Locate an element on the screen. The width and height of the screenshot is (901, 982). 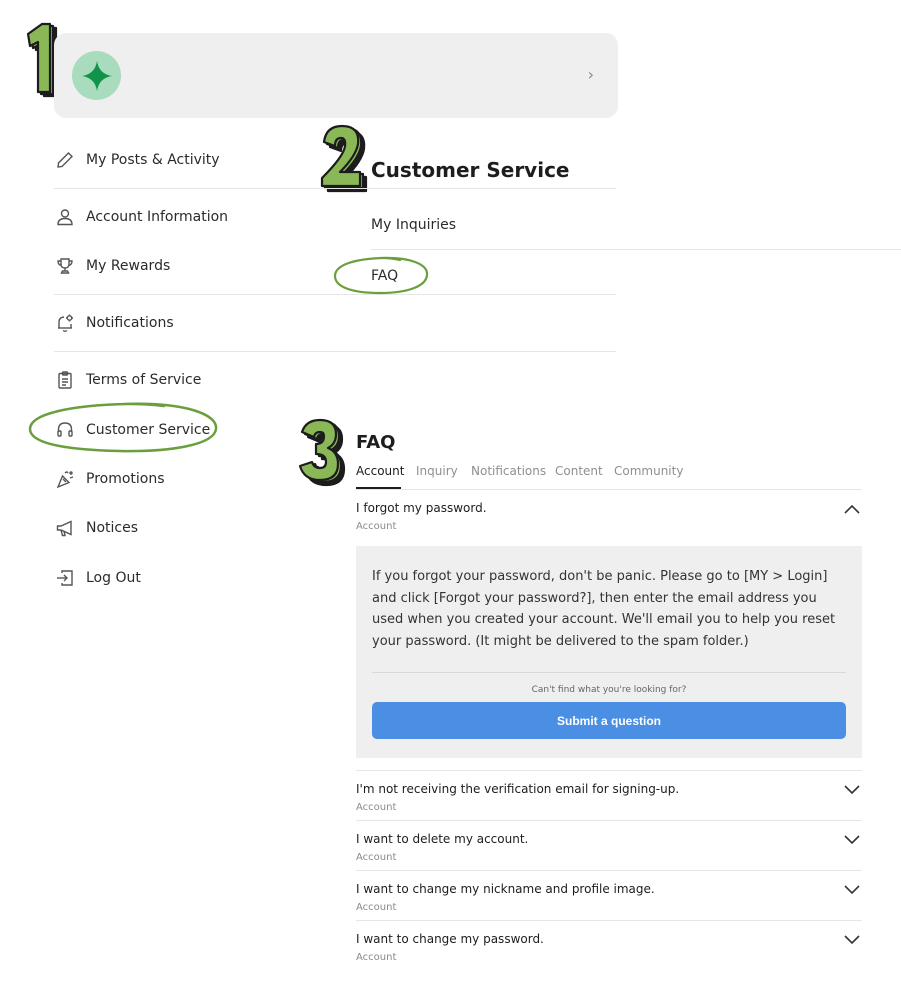
faq-question: I forgot my password. is located at coordinates (421, 508).